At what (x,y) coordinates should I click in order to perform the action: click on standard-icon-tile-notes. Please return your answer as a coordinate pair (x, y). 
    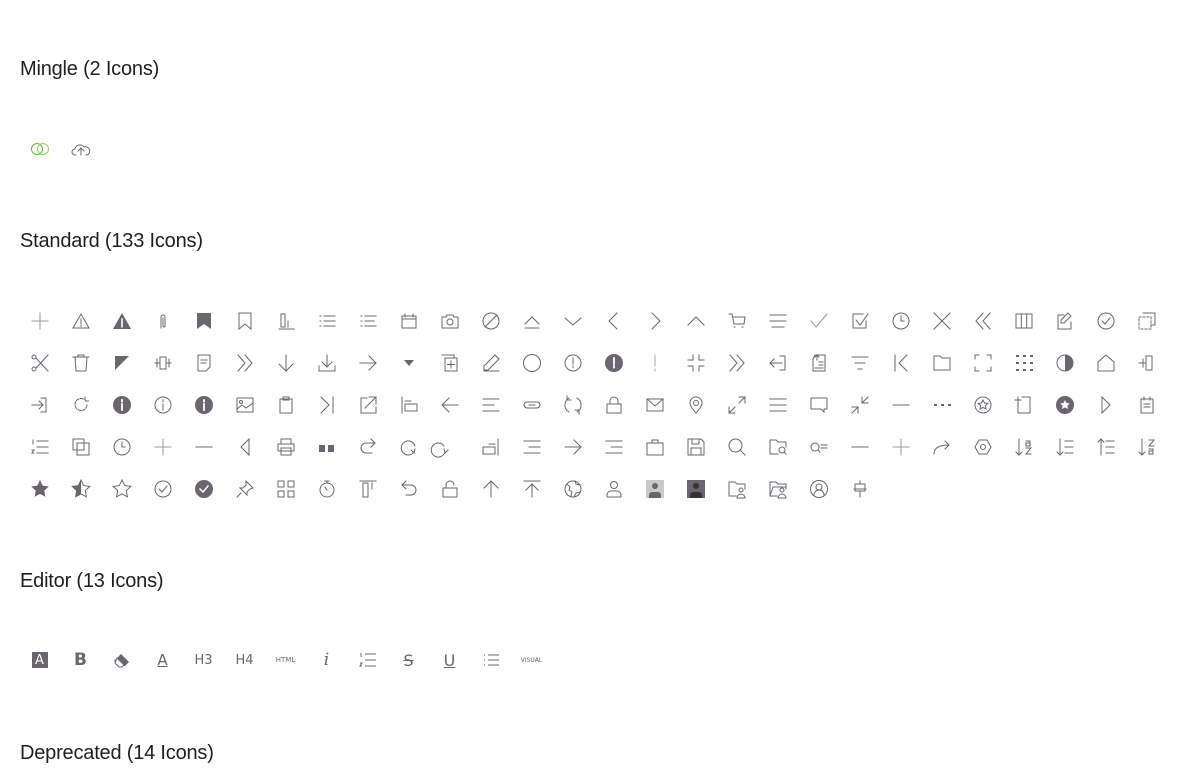
    Looking at the image, I should click on (1146, 405).